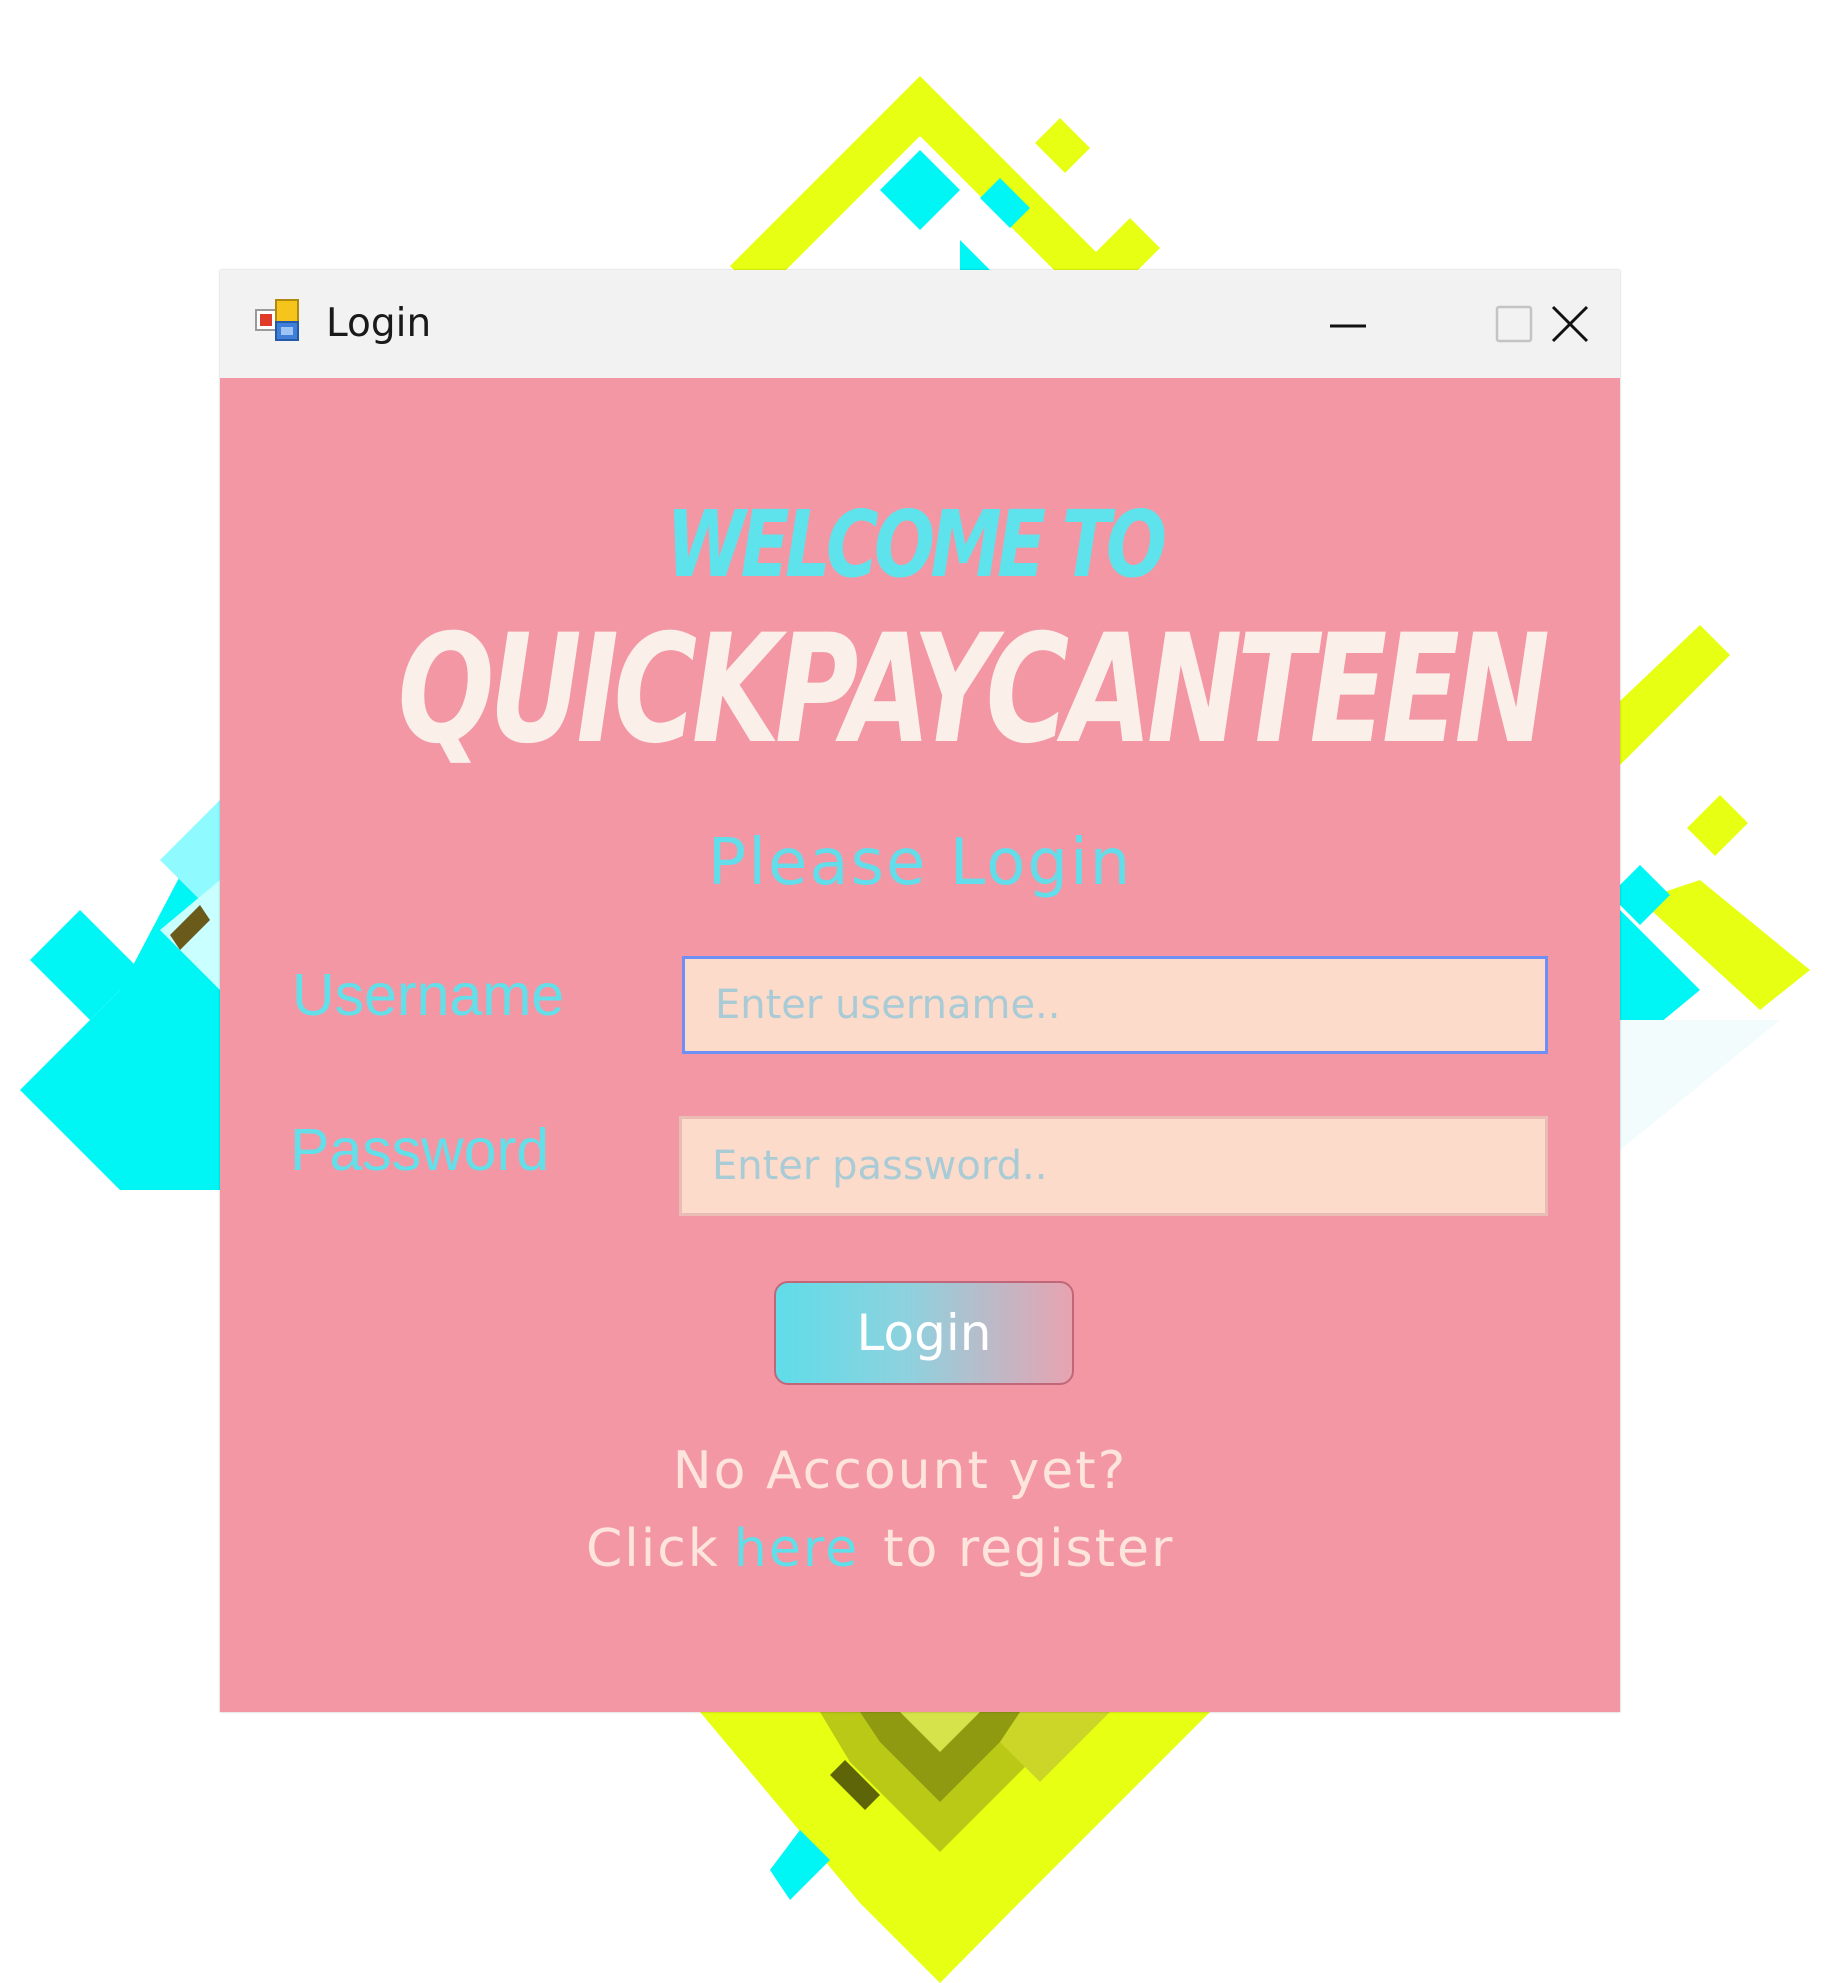  What do you see at coordinates (1029, 1549) in the screenshot?
I see `register-suffix-text: to register` at bounding box center [1029, 1549].